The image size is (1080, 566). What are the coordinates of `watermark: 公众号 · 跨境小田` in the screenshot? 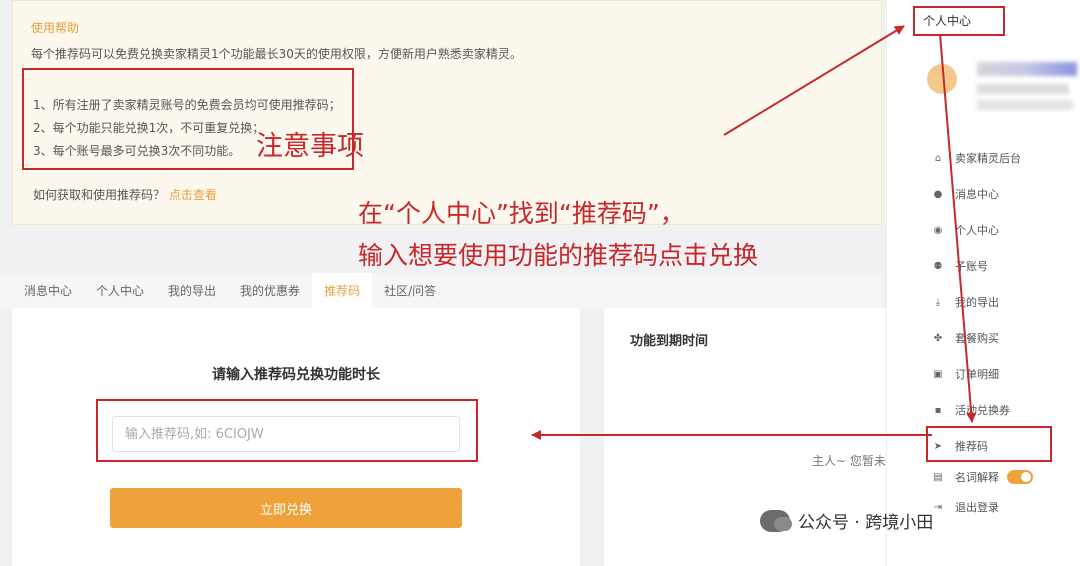 It's located at (846, 520).